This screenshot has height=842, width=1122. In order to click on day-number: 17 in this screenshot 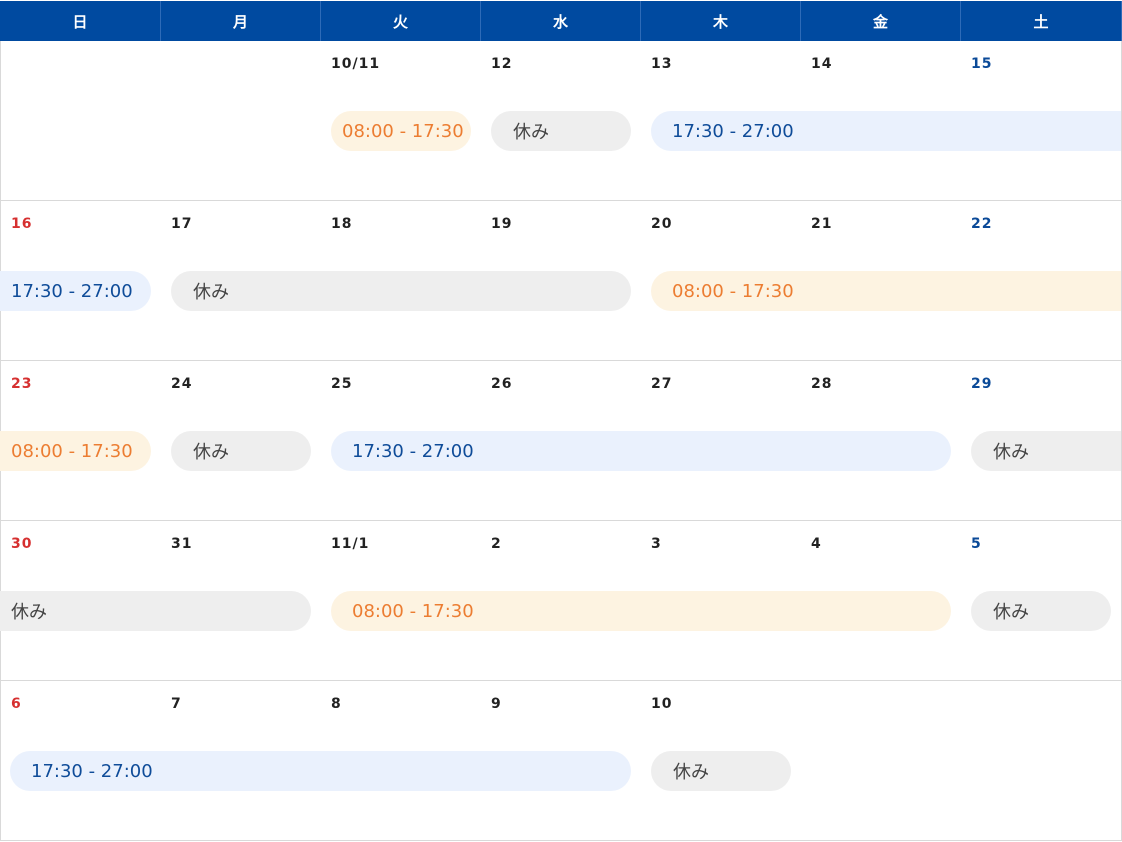, I will do `click(182, 224)`.